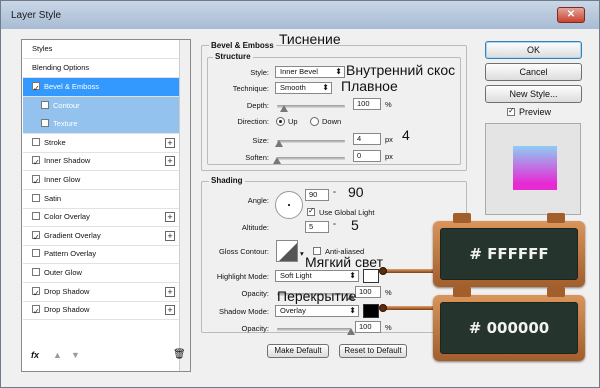 This screenshot has width=600, height=388. What do you see at coordinates (255, 227) in the screenshot?
I see `altitude-label: Altitude:` at bounding box center [255, 227].